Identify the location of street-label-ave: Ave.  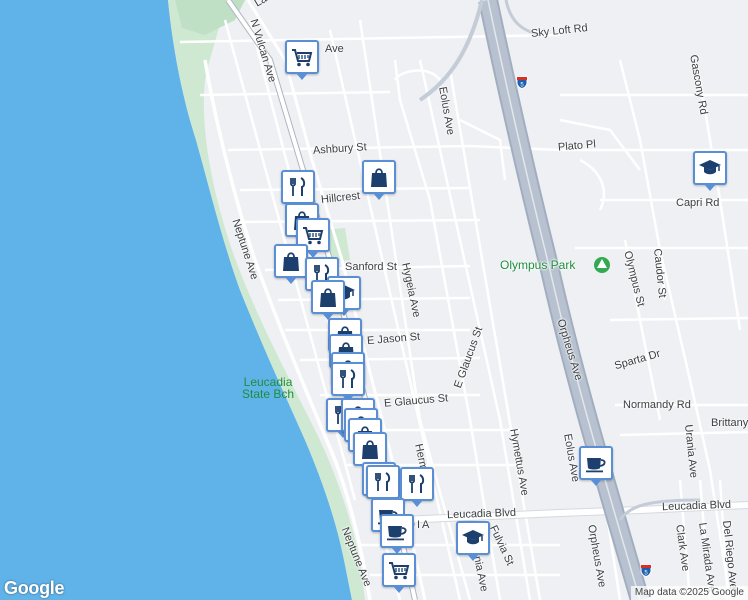
(334, 49).